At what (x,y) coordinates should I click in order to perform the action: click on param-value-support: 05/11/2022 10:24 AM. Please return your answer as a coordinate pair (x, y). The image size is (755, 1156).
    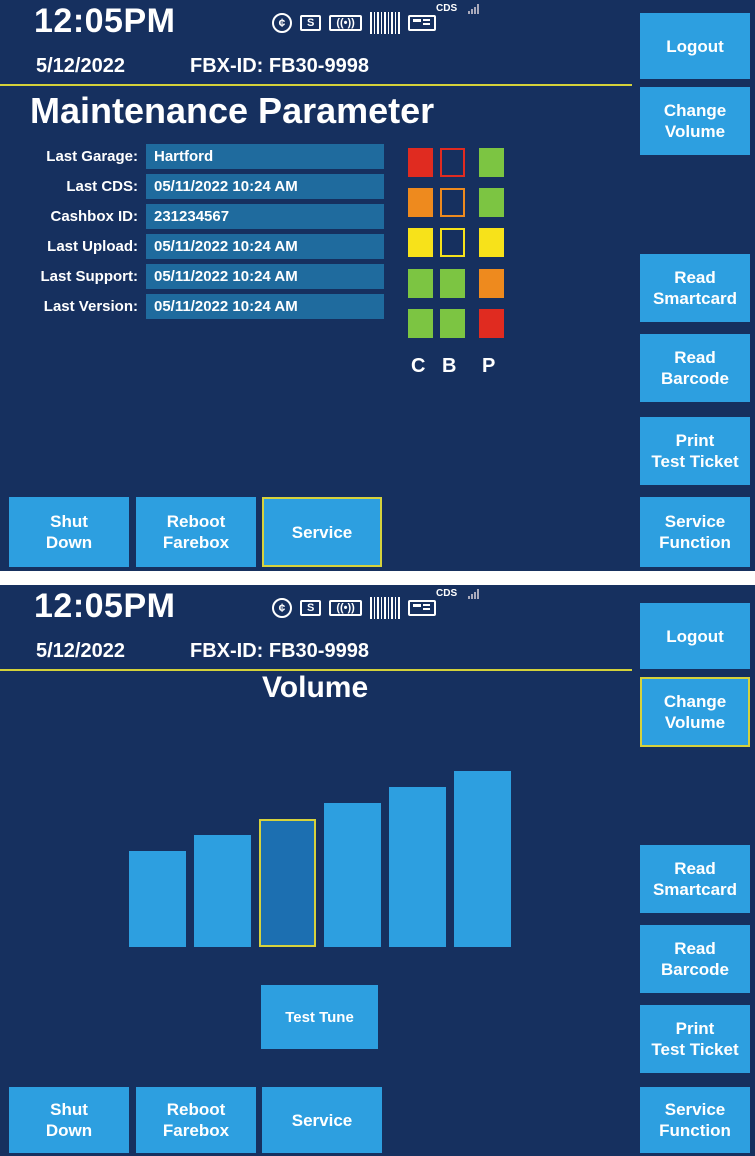
    Looking at the image, I should click on (265, 276).